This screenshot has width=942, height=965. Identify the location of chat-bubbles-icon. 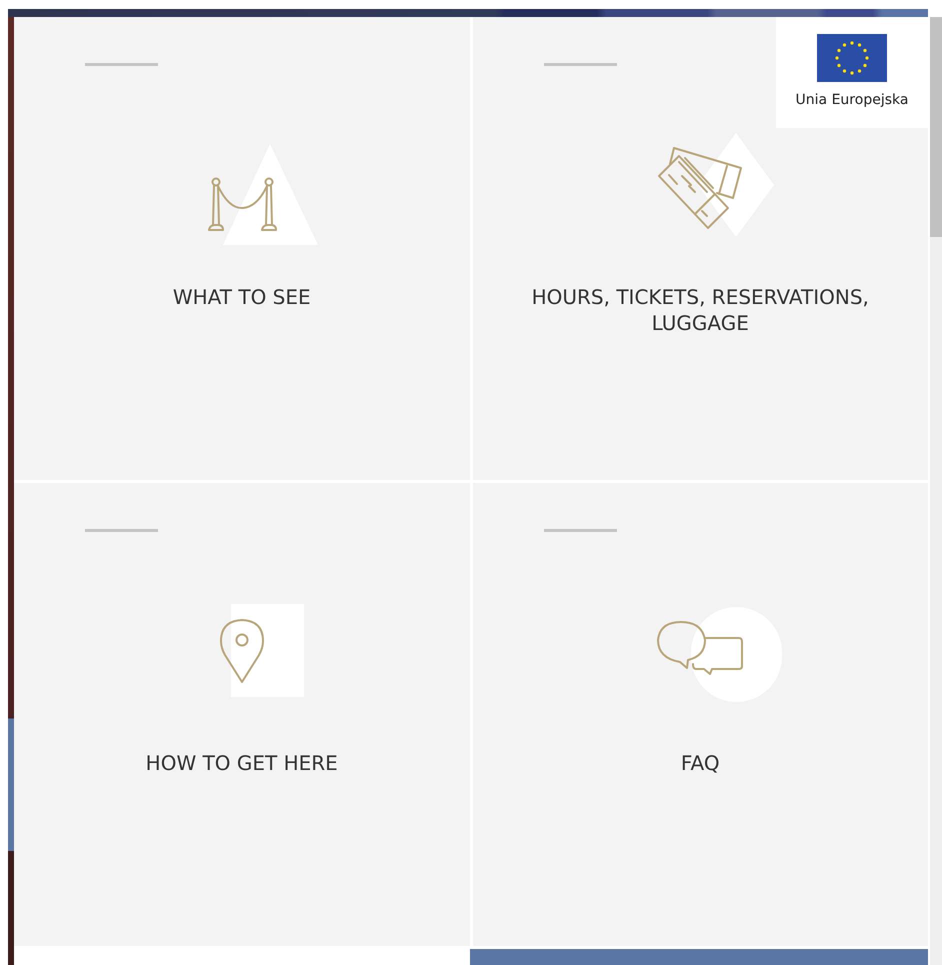
(700, 648).